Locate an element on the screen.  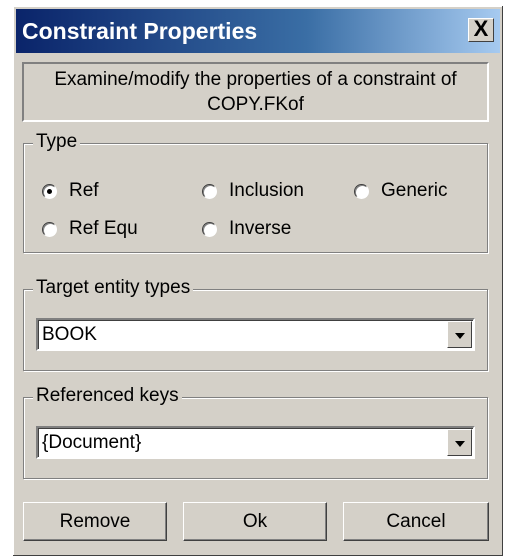
radio-generic: Generic is located at coordinates (401, 191).